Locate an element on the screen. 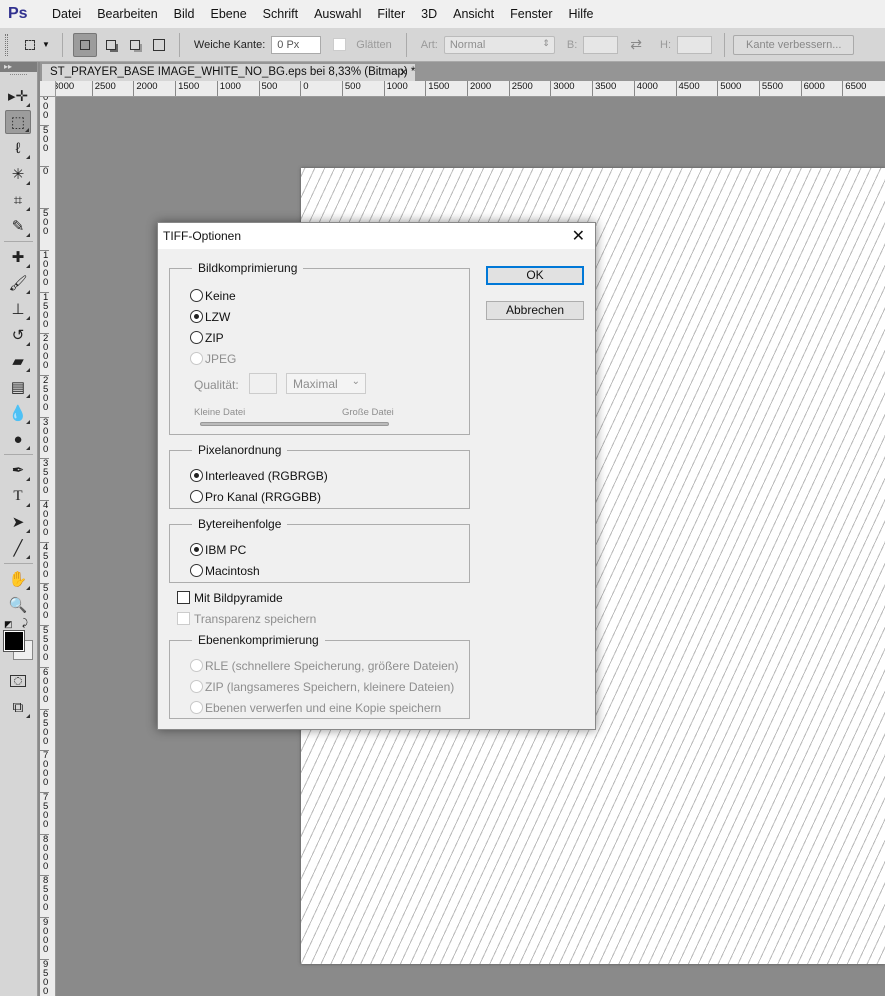 This screenshot has height=996, width=885. menu-bearbeiten: Bearbeiten is located at coordinates (127, 14).